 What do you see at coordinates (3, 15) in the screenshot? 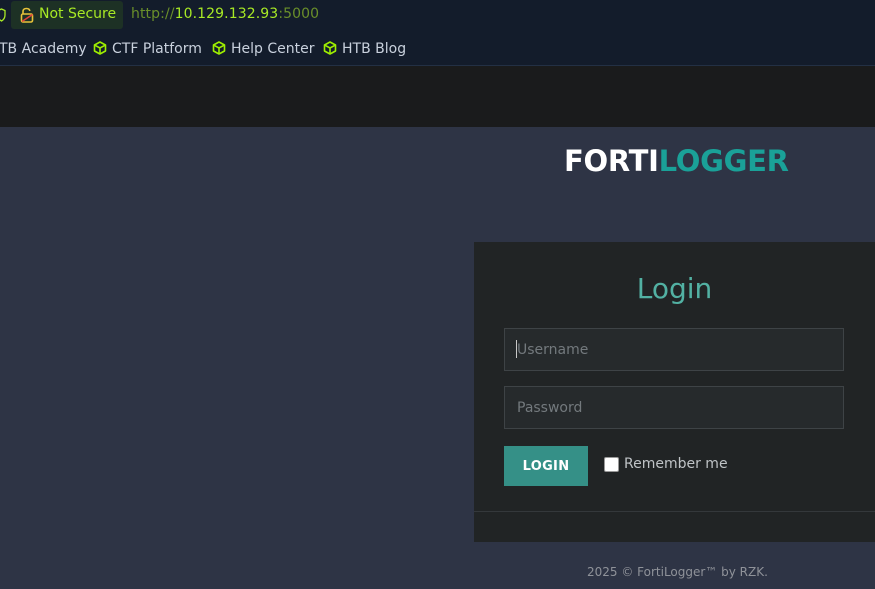
I see `shield-icon` at bounding box center [3, 15].